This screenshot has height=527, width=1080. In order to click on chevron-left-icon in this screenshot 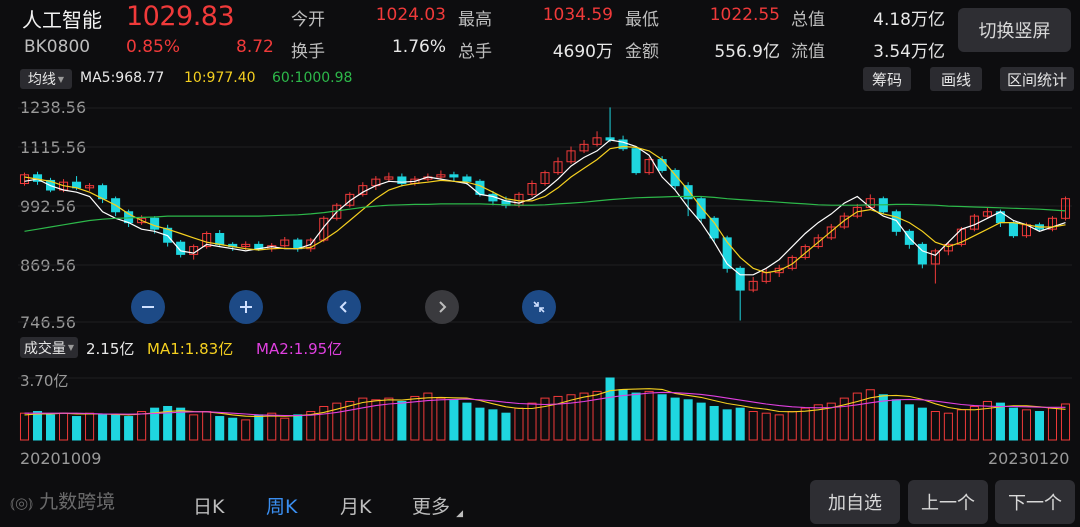, I will do `click(343, 307)`.